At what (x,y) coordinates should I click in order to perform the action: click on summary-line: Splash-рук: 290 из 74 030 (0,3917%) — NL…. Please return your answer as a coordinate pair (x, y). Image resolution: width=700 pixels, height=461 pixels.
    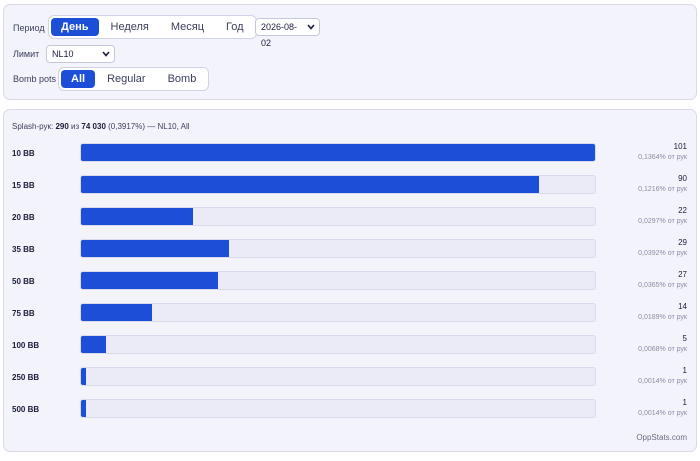
    Looking at the image, I should click on (101, 126).